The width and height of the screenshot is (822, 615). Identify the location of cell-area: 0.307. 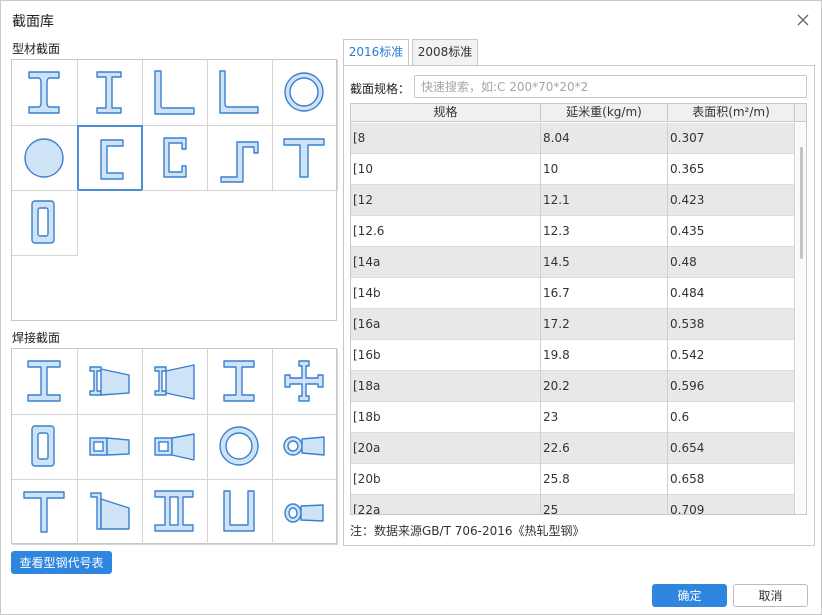
(731, 138).